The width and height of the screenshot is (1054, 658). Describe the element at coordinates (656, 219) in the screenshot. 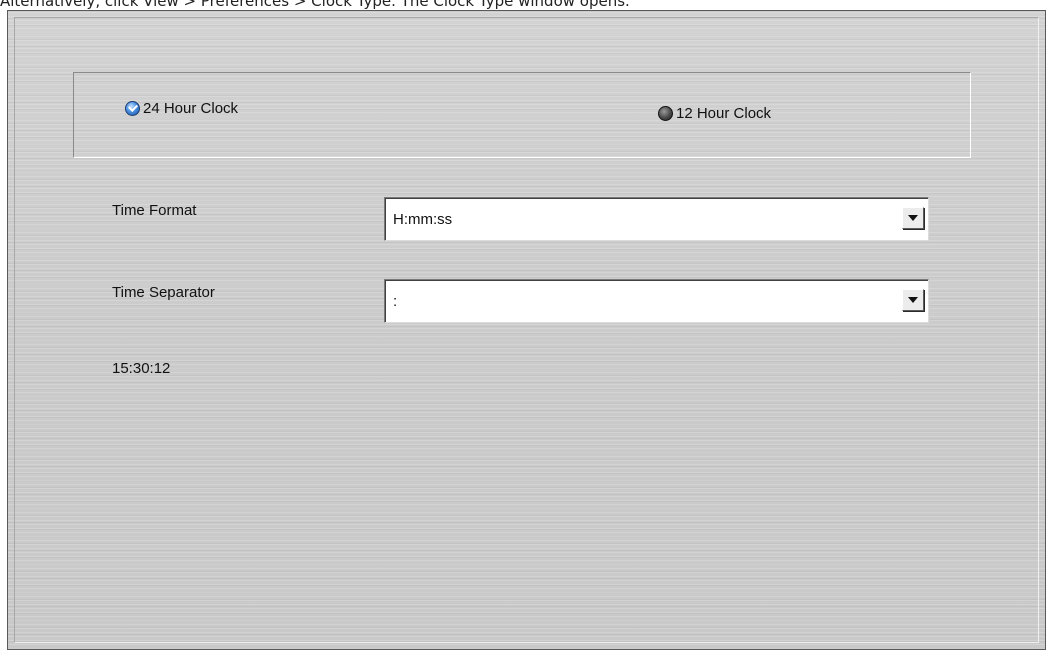

I see `time-format-dropdown: H:mm:ss` at that location.